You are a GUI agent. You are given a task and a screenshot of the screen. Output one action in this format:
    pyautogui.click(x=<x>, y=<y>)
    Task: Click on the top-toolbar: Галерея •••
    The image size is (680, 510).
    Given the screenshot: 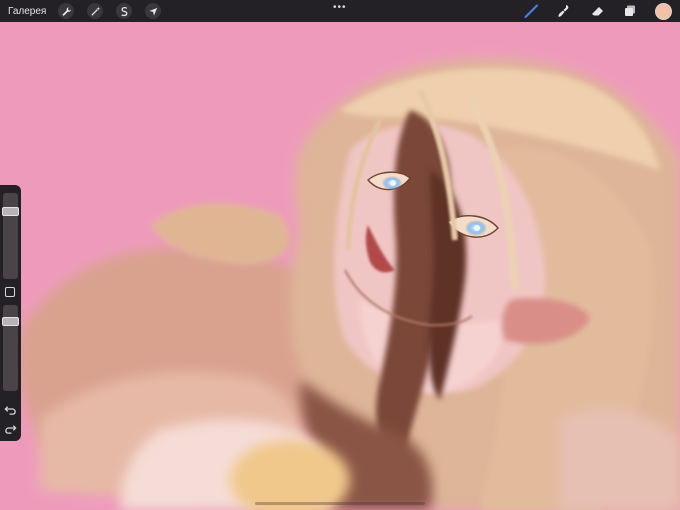 What is the action you would take?
    pyautogui.click(x=340, y=11)
    